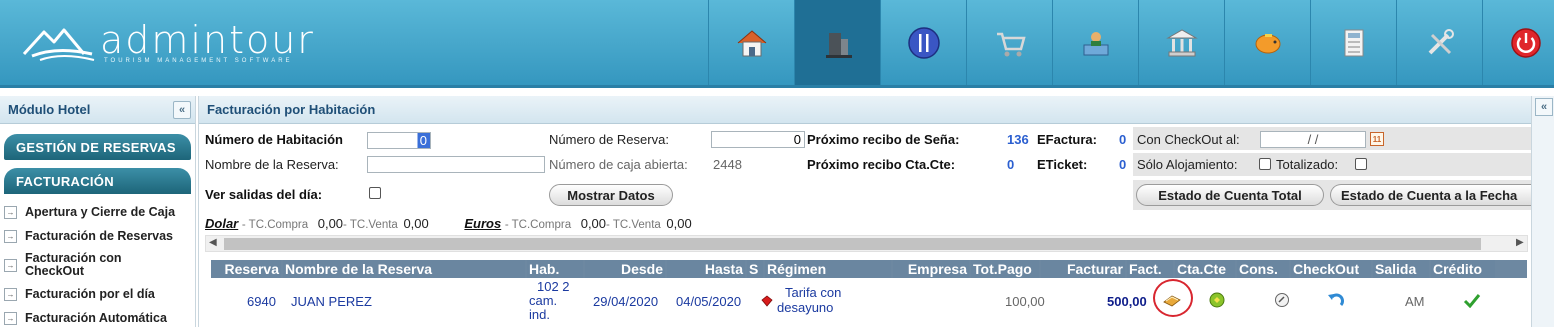  I want to click on right-panel-collapse-button: «, so click(1544, 107).